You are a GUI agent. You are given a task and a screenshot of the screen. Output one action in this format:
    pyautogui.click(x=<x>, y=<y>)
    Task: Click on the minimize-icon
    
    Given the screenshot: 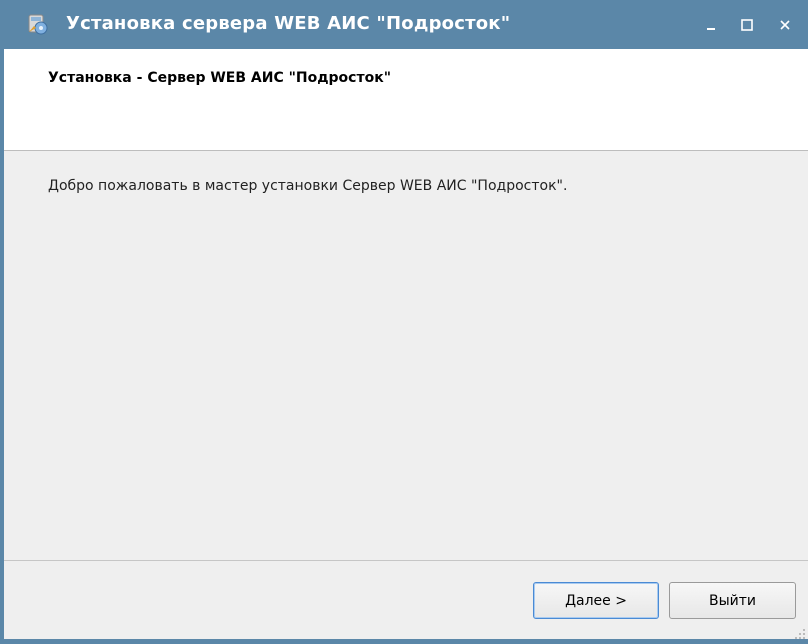 What is the action you would take?
    pyautogui.click(x=711, y=25)
    